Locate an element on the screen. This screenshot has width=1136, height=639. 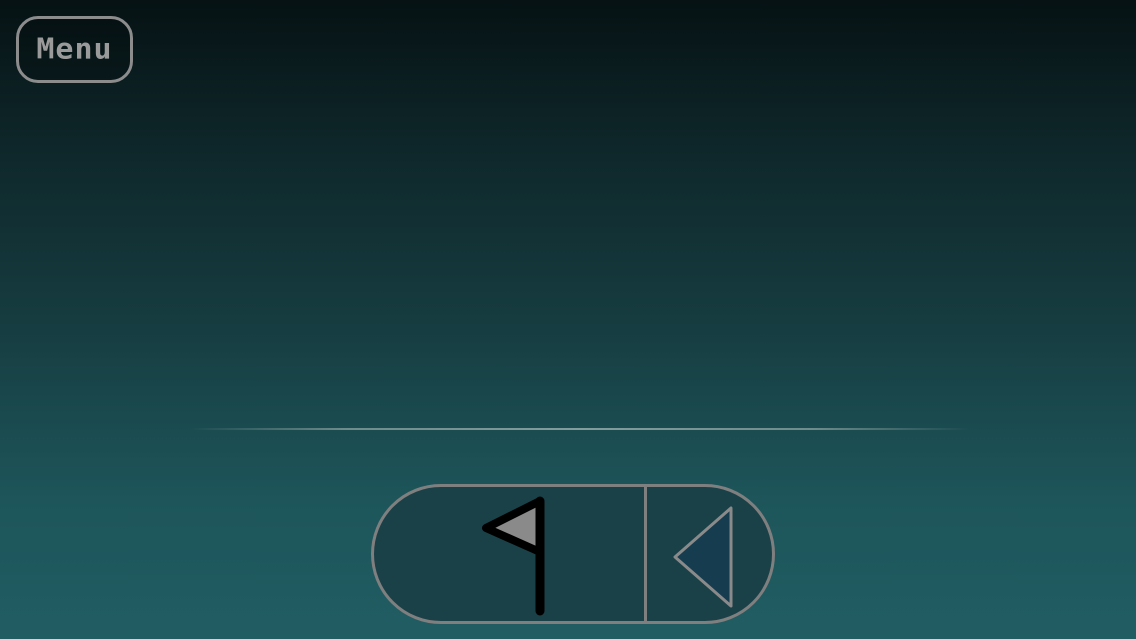
triangle-left-icon is located at coordinates (703, 557).